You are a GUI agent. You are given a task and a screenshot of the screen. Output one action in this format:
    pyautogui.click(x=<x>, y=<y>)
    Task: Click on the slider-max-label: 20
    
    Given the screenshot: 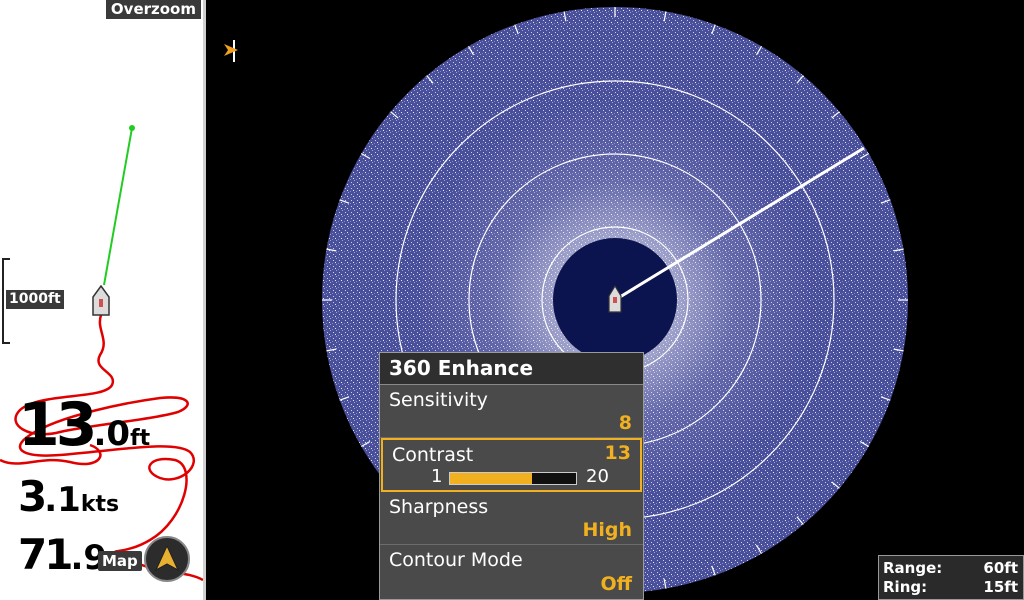 What is the action you would take?
    pyautogui.click(x=597, y=476)
    